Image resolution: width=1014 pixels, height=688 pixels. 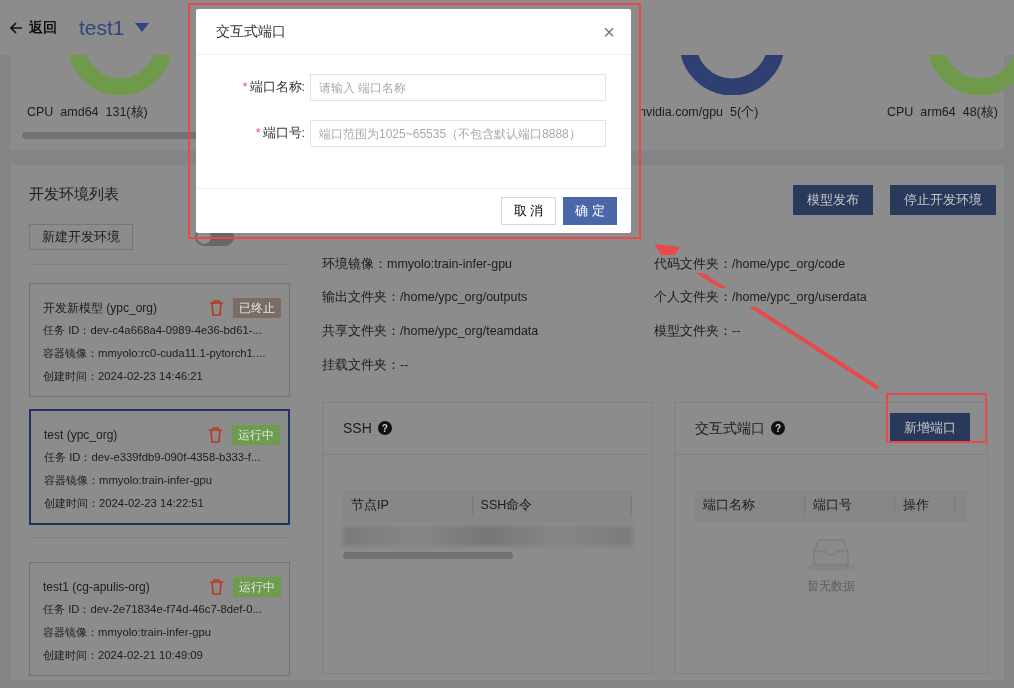 I want to click on created-time-text: 创建时间：2024-02-23 14:46:21, so click(x=123, y=377).